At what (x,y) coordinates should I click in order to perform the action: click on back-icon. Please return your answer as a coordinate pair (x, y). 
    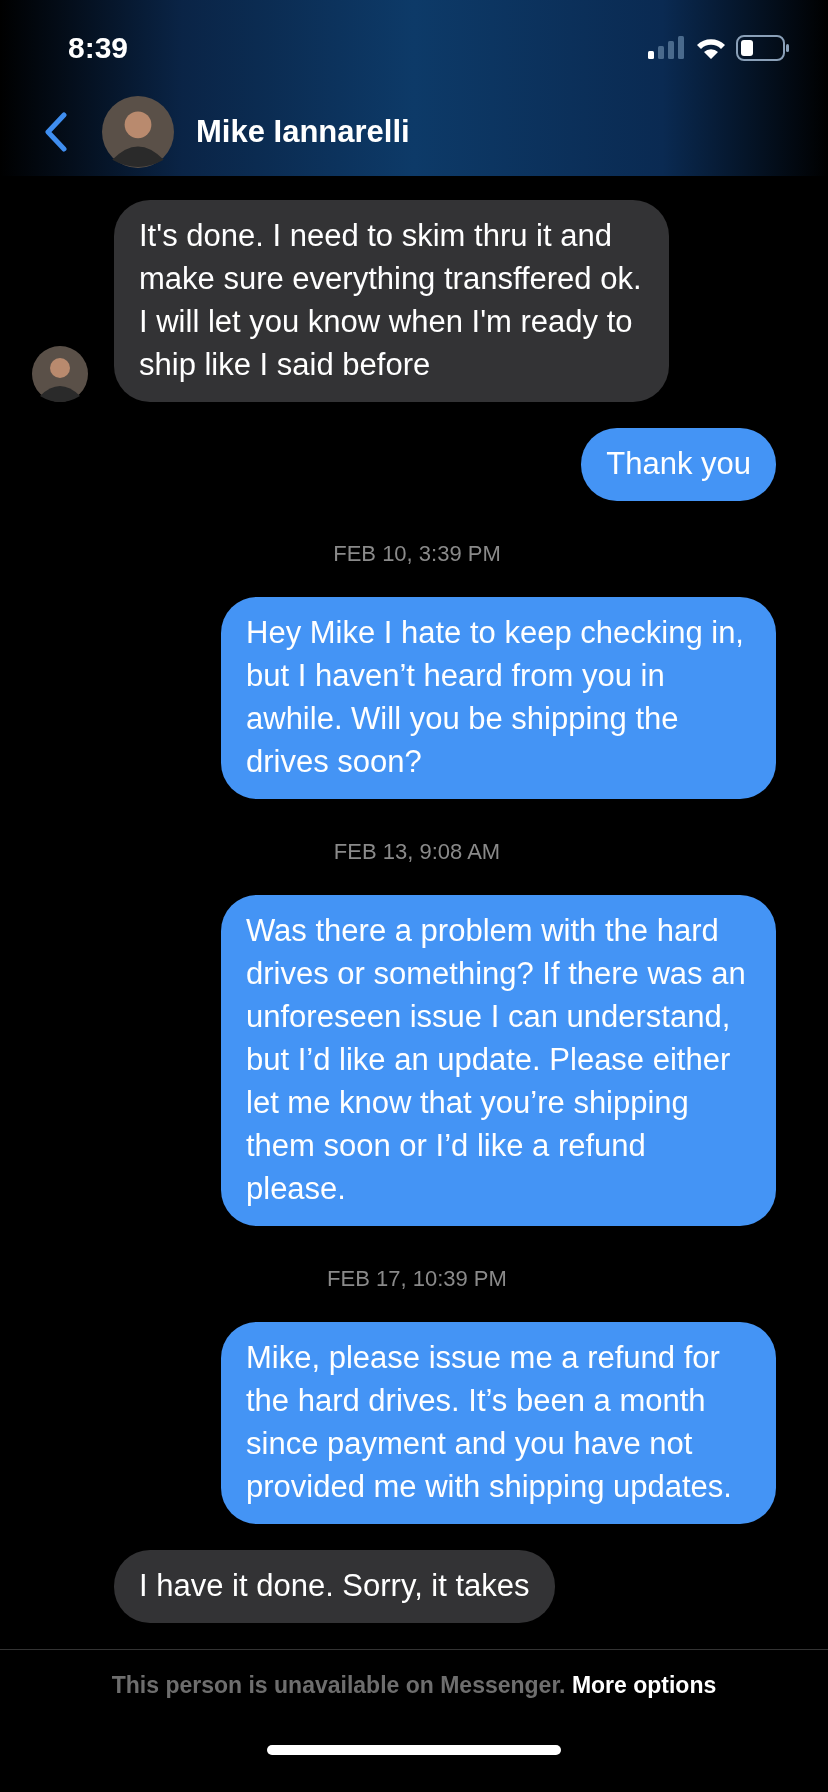
    Looking at the image, I should click on (56, 132).